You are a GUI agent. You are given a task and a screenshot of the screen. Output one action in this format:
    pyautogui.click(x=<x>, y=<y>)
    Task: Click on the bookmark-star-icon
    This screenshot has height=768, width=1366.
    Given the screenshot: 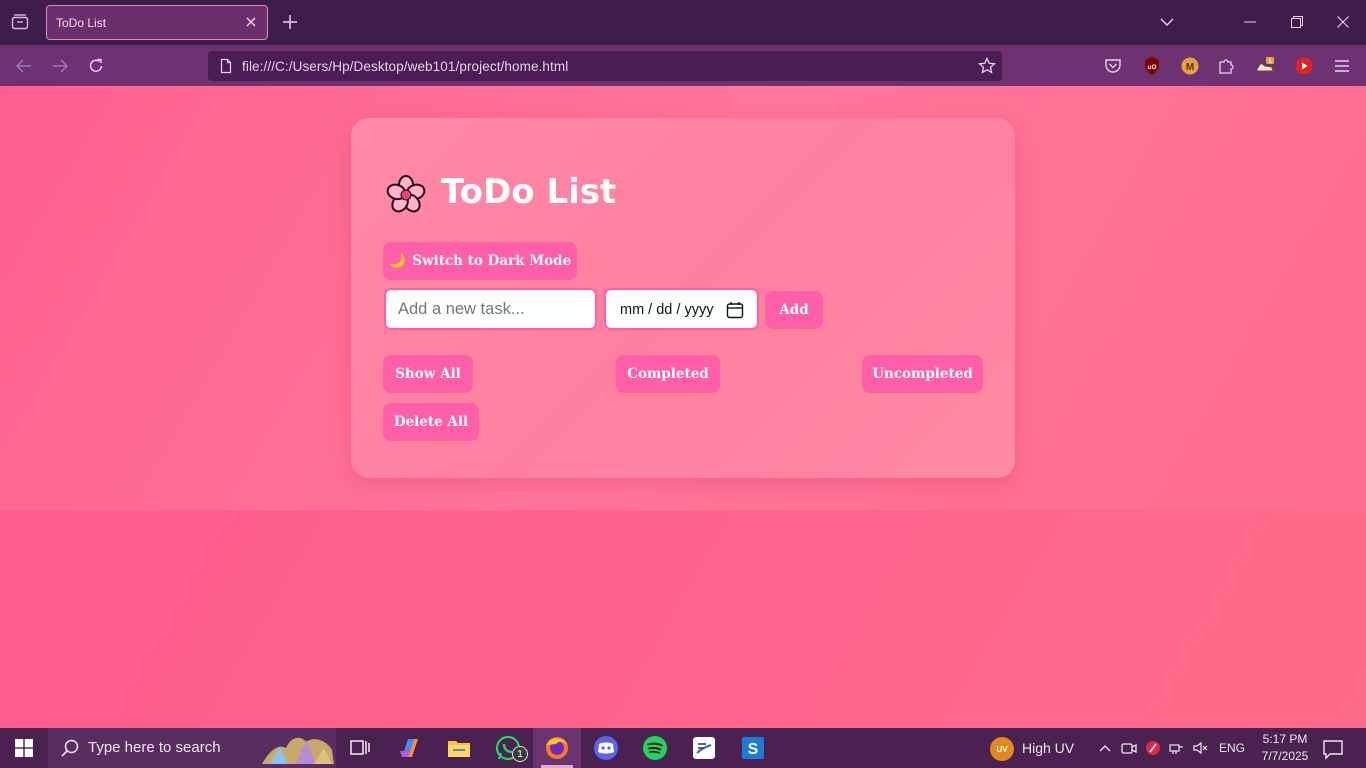 What is the action you would take?
    pyautogui.click(x=987, y=66)
    